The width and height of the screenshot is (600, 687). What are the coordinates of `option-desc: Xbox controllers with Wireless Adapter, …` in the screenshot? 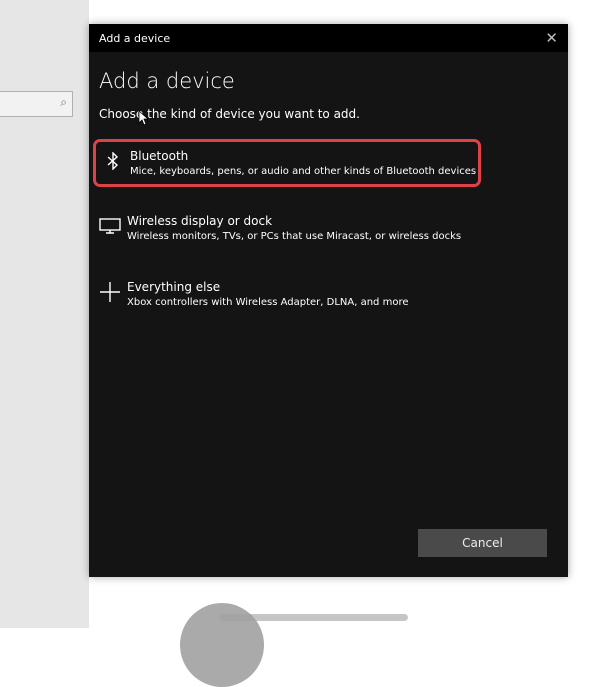 It's located at (268, 302).